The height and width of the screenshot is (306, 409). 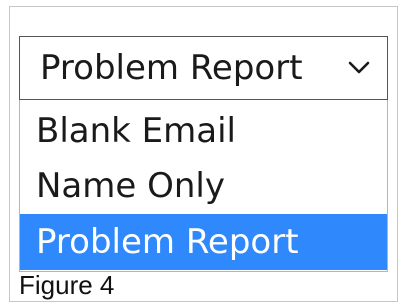 What do you see at coordinates (67, 285) in the screenshot?
I see `figure-caption: Figure 4` at bounding box center [67, 285].